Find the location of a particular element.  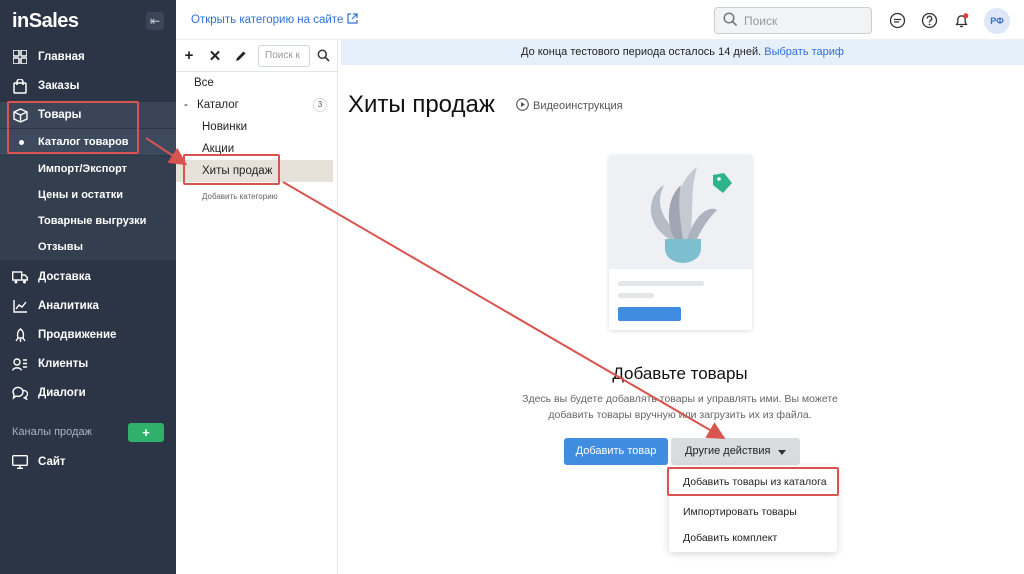

plant-illustration is located at coordinates (675, 244).